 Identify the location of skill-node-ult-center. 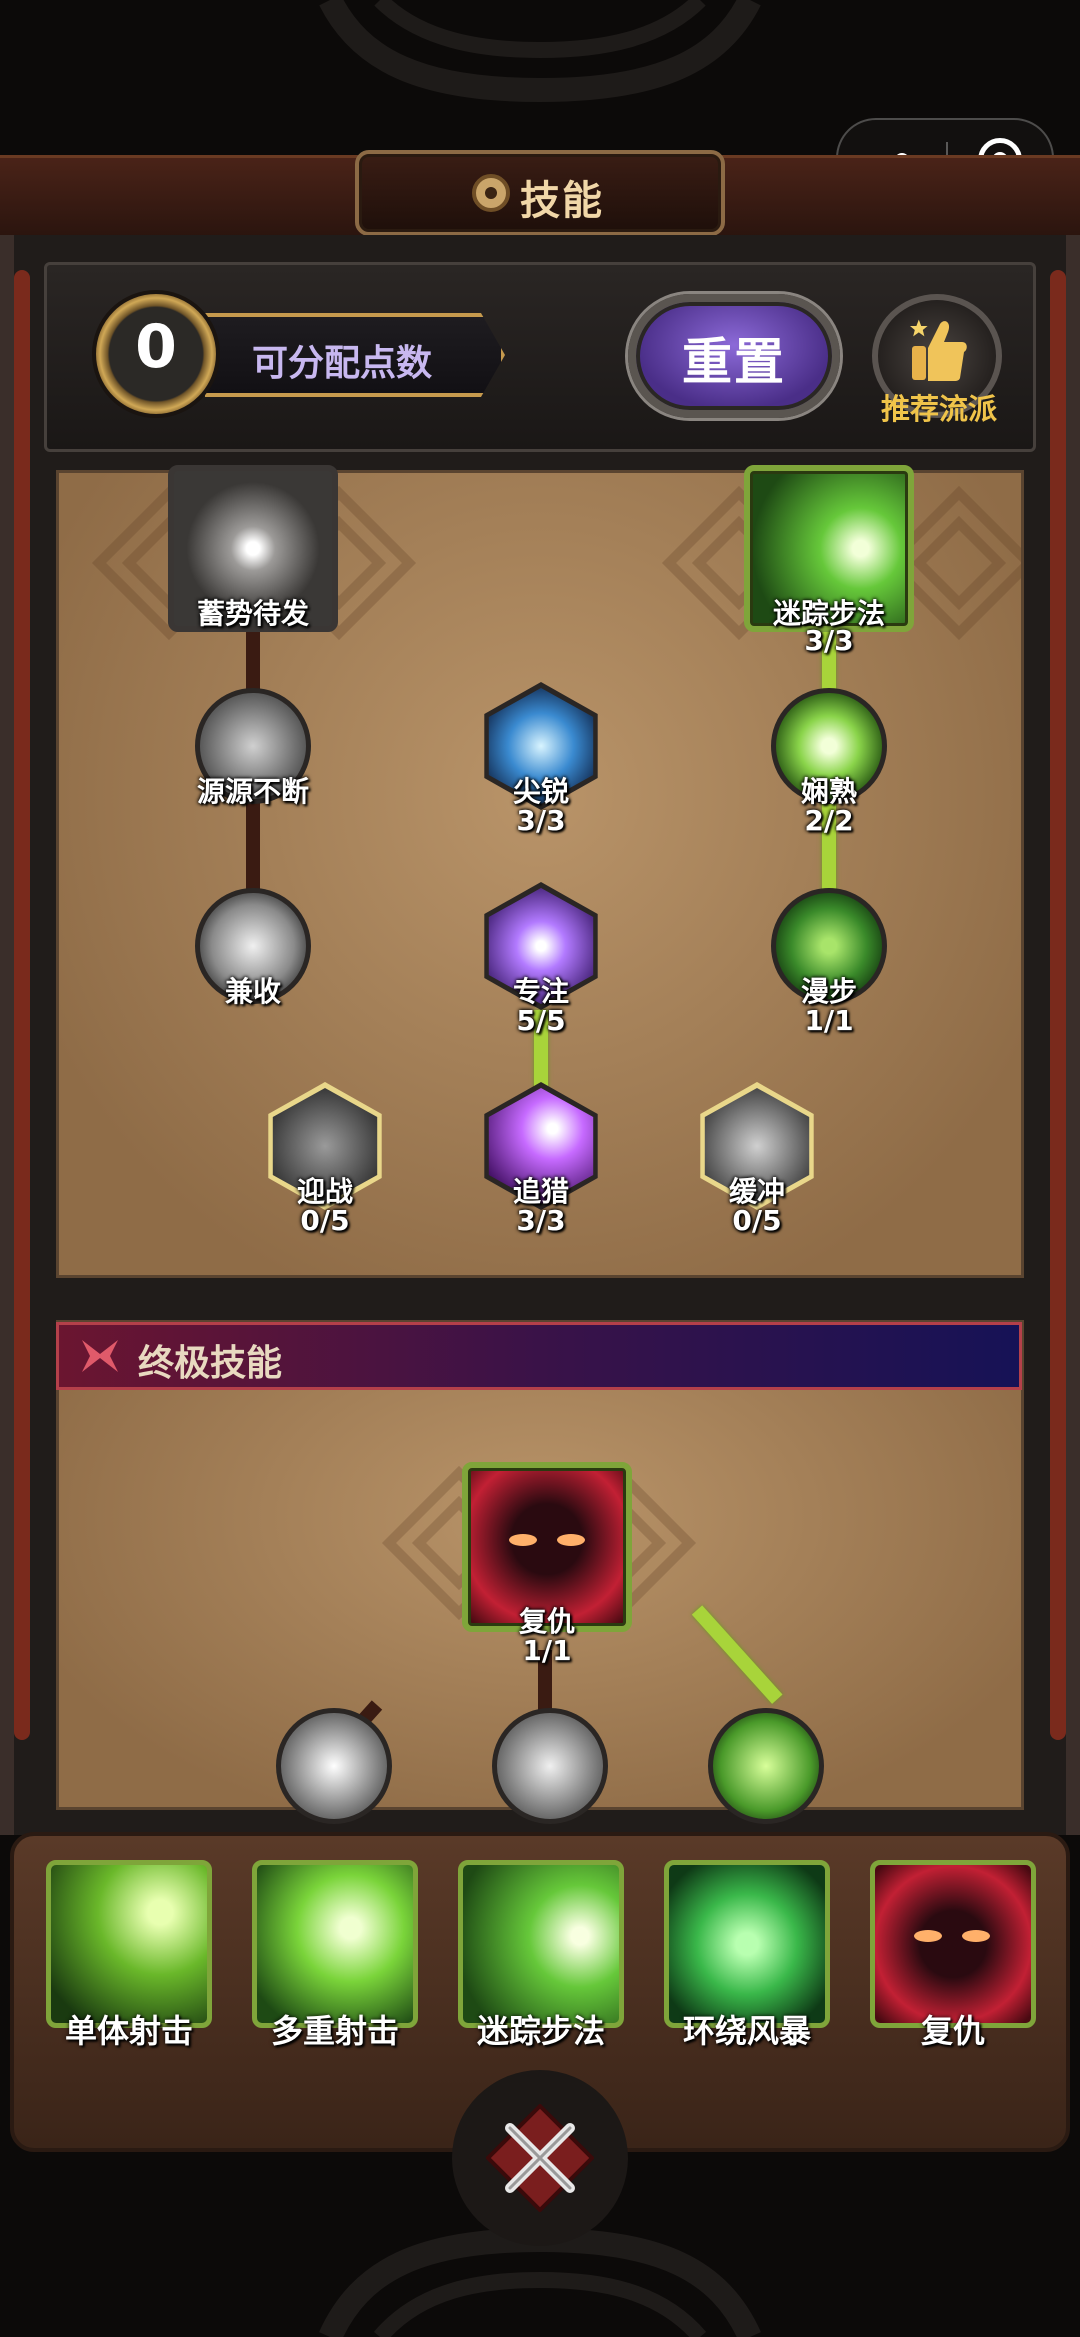
(550, 1766).